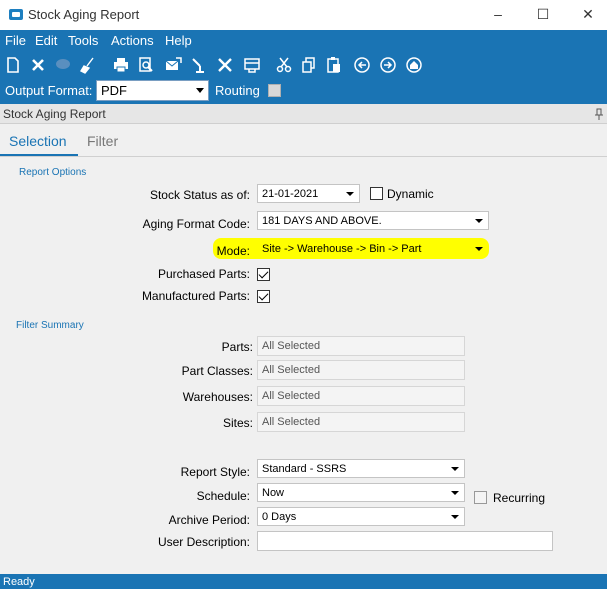 The height and width of the screenshot is (589, 607). What do you see at coordinates (199, 195) in the screenshot?
I see `stock-status-label: Stock Status as of:` at bounding box center [199, 195].